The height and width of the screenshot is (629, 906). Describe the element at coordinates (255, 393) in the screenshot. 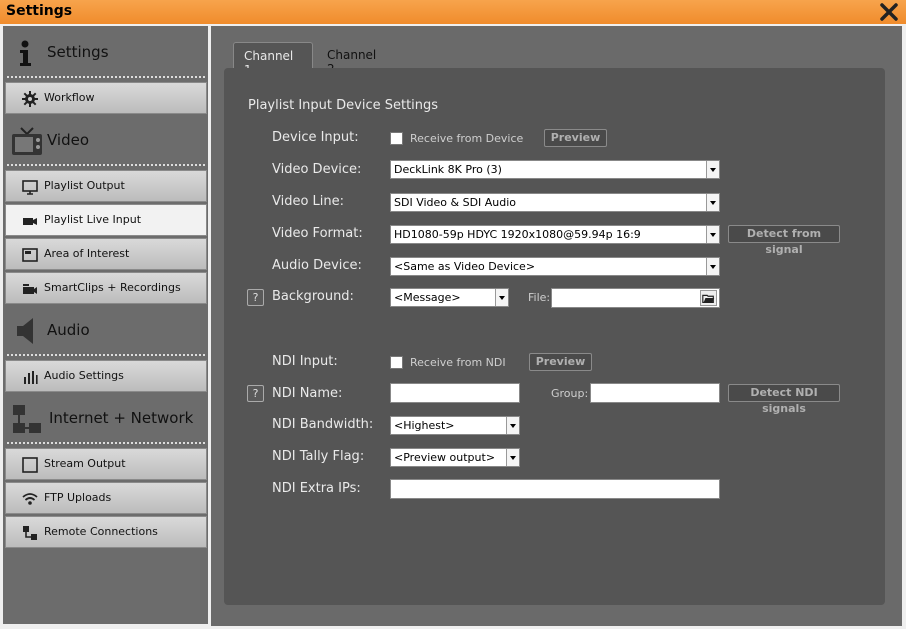

I see `ndi-name-help-button: ?` at that location.